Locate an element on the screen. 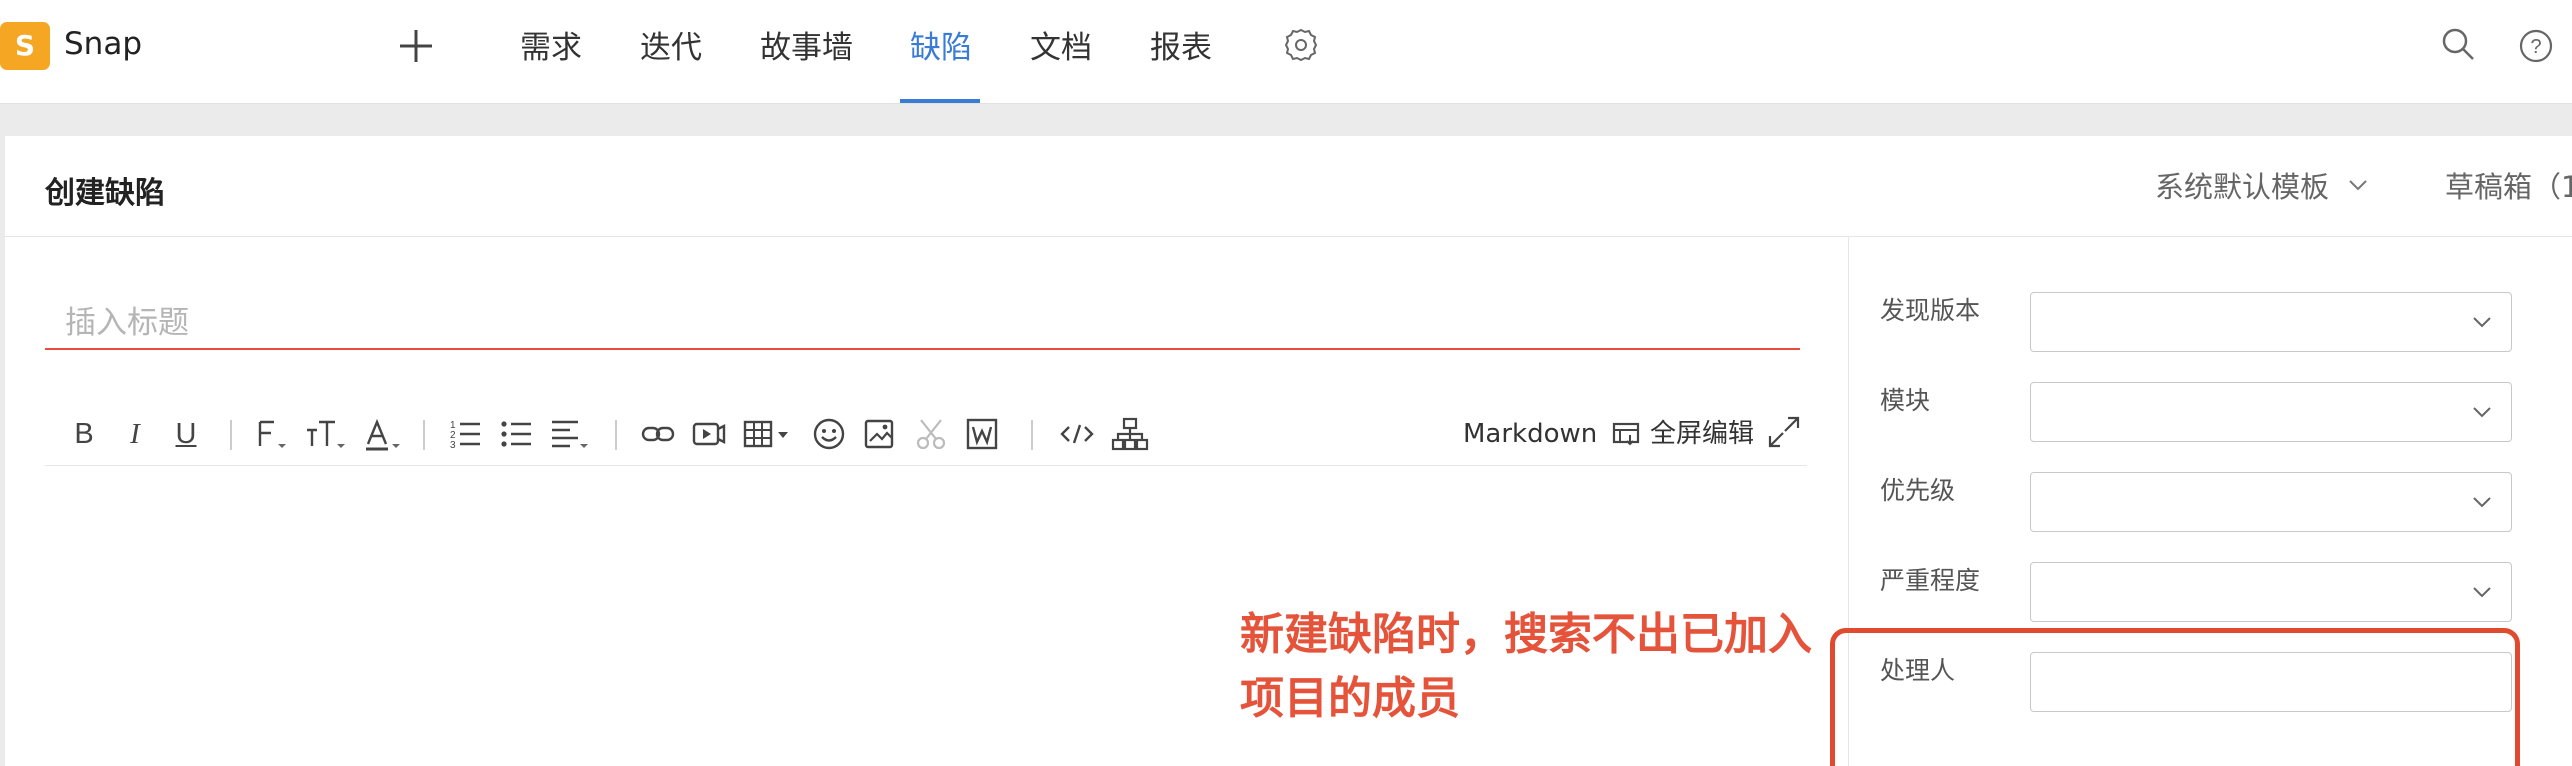 This screenshot has width=2572, height=766. ordered-list-icon: 123 is located at coordinates (466, 434).